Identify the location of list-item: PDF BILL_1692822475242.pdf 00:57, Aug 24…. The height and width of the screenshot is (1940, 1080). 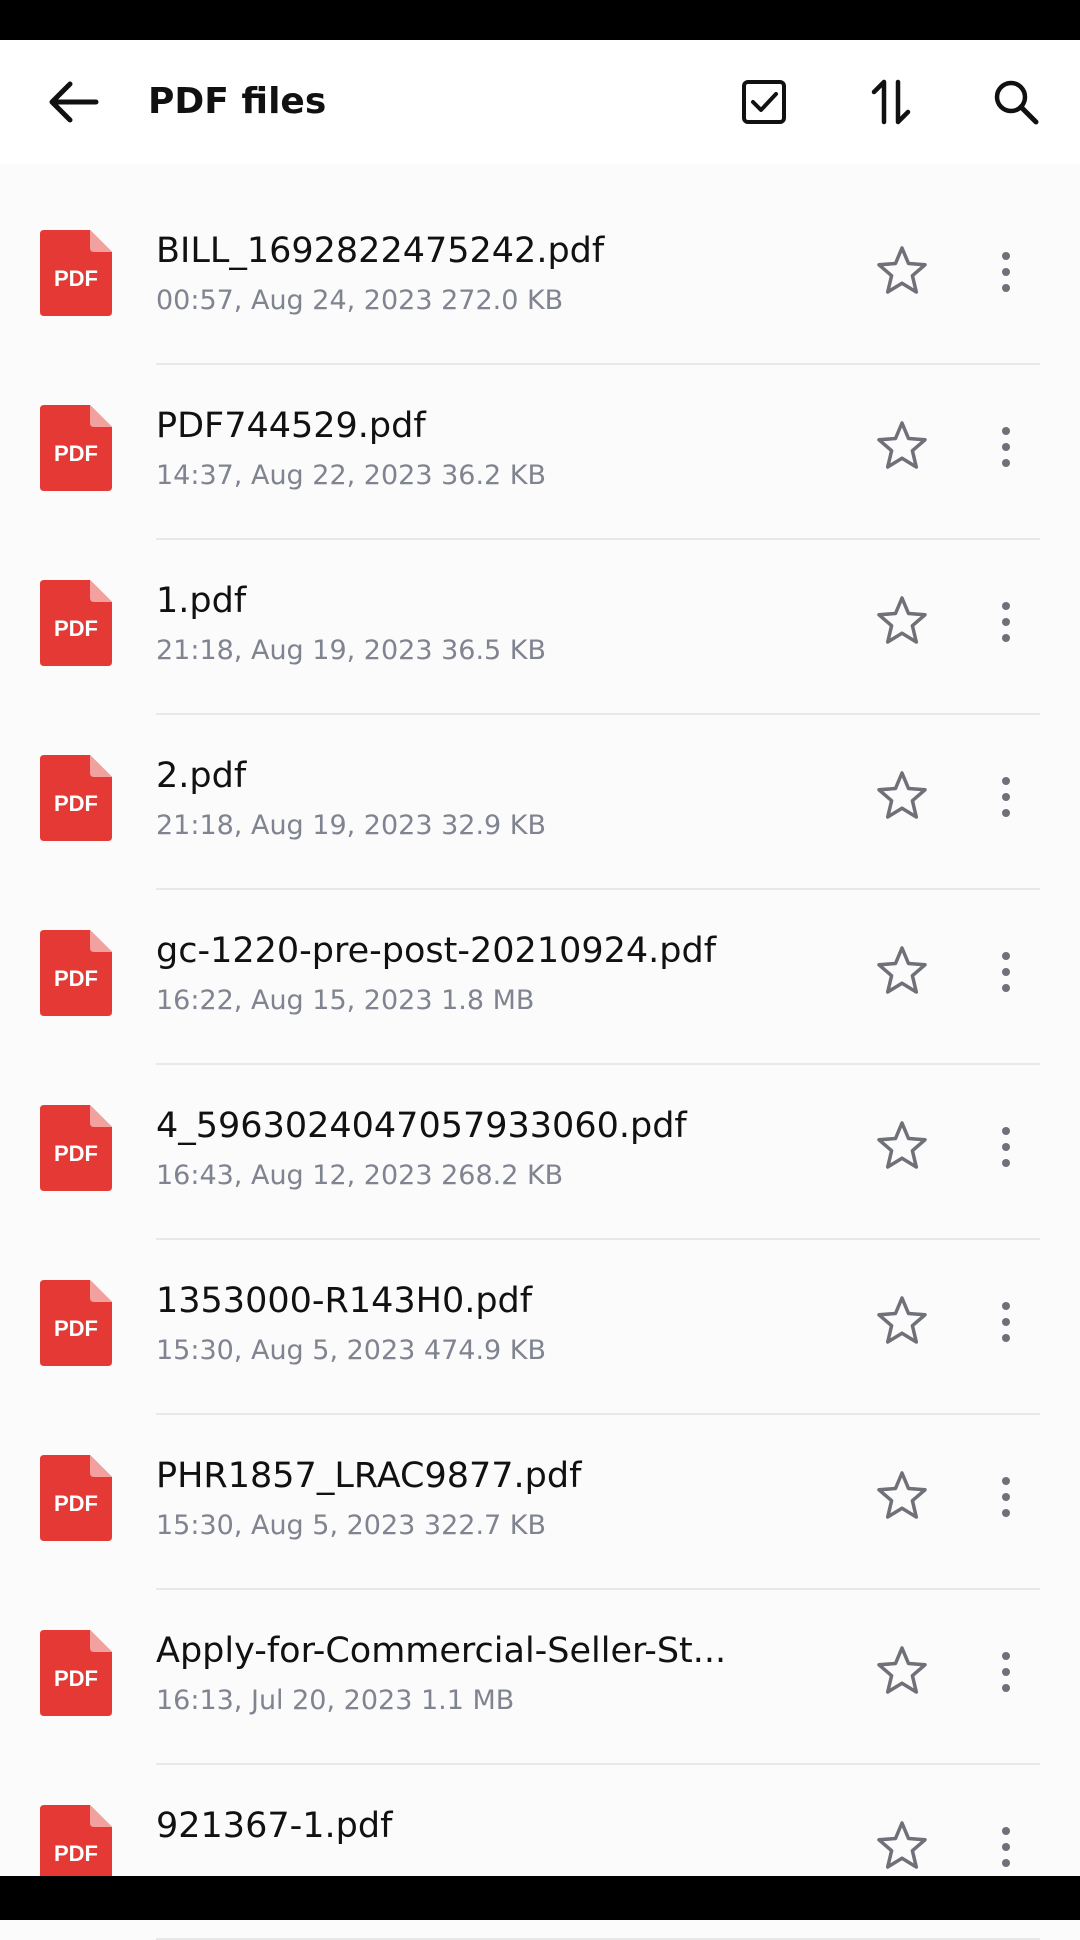
(540, 277).